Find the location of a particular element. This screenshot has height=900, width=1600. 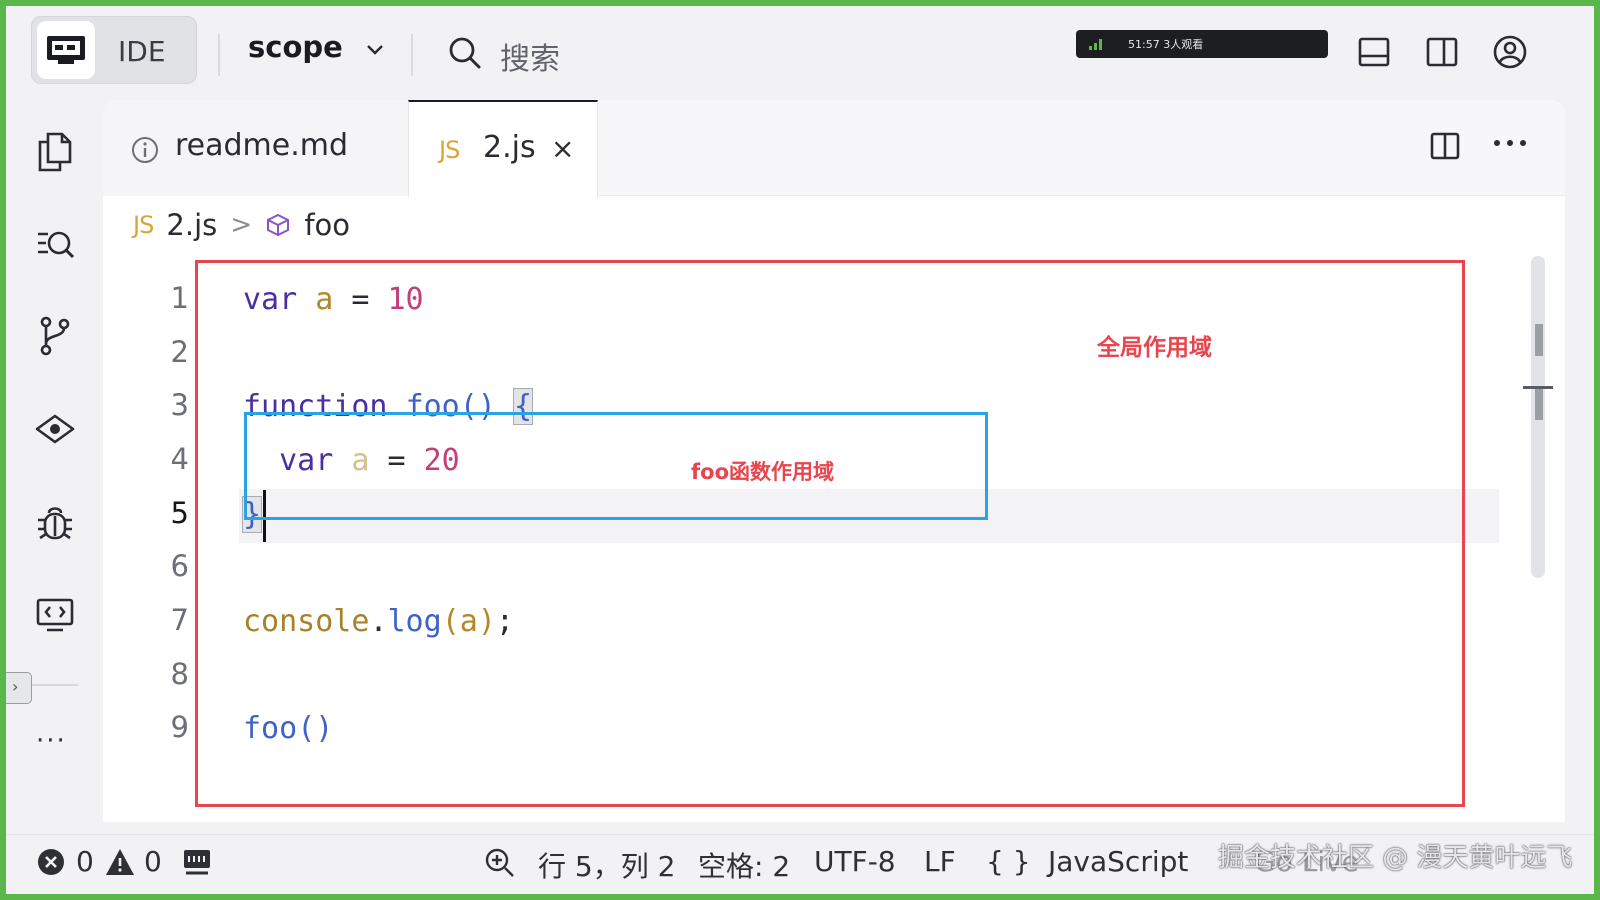

line-number: 3 is located at coordinates (179, 405).